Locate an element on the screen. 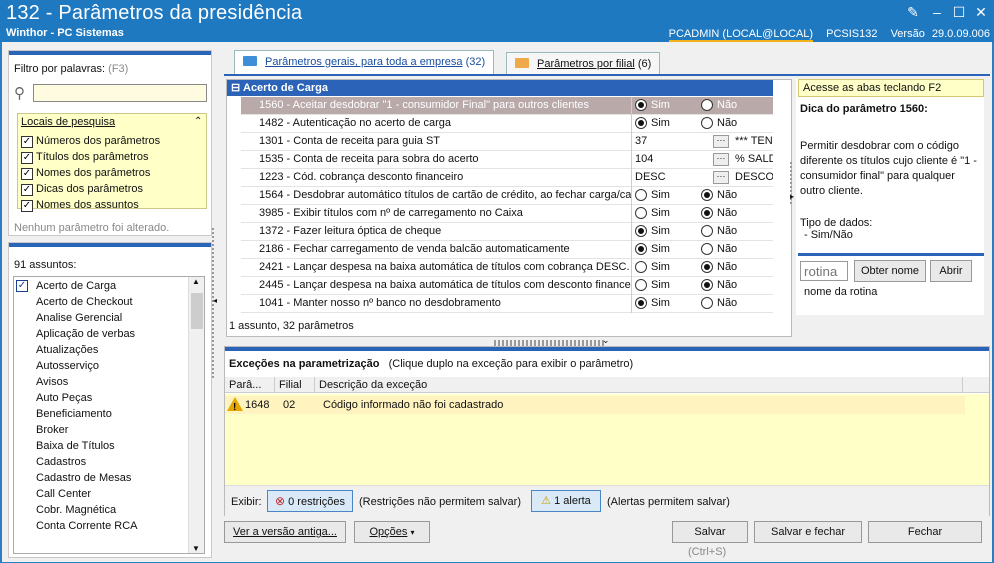 The width and height of the screenshot is (994, 563). collapse-left-icon: ◂ is located at coordinates (215, 300).